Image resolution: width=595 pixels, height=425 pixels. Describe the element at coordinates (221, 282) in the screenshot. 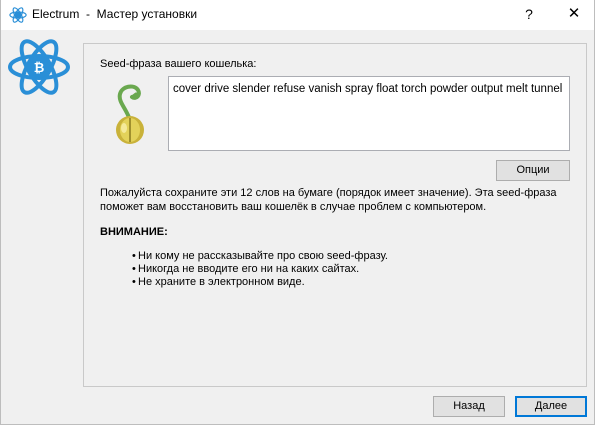

I see `warning-item-text: Не храните в электронном виде.` at that location.